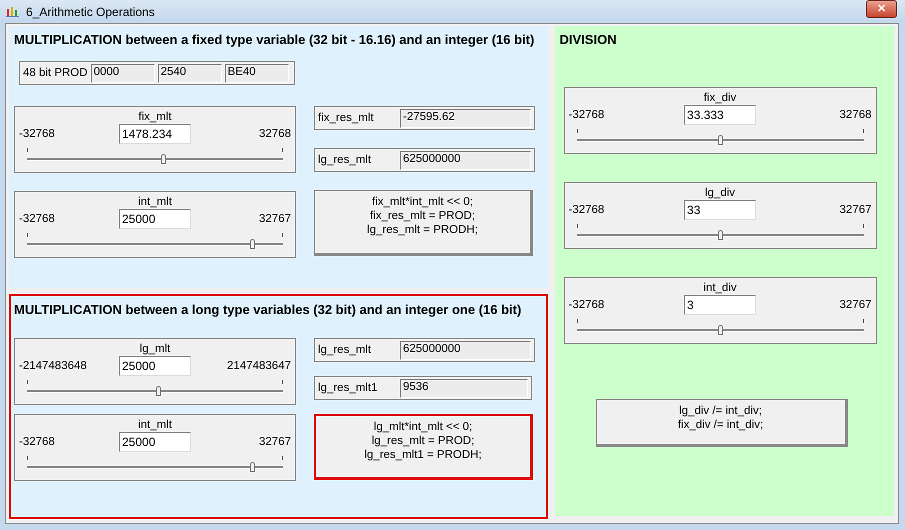 The image size is (905, 530). Describe the element at coordinates (348, 388) in the screenshot. I see `readout-label: lg_res_mlt1` at that location.